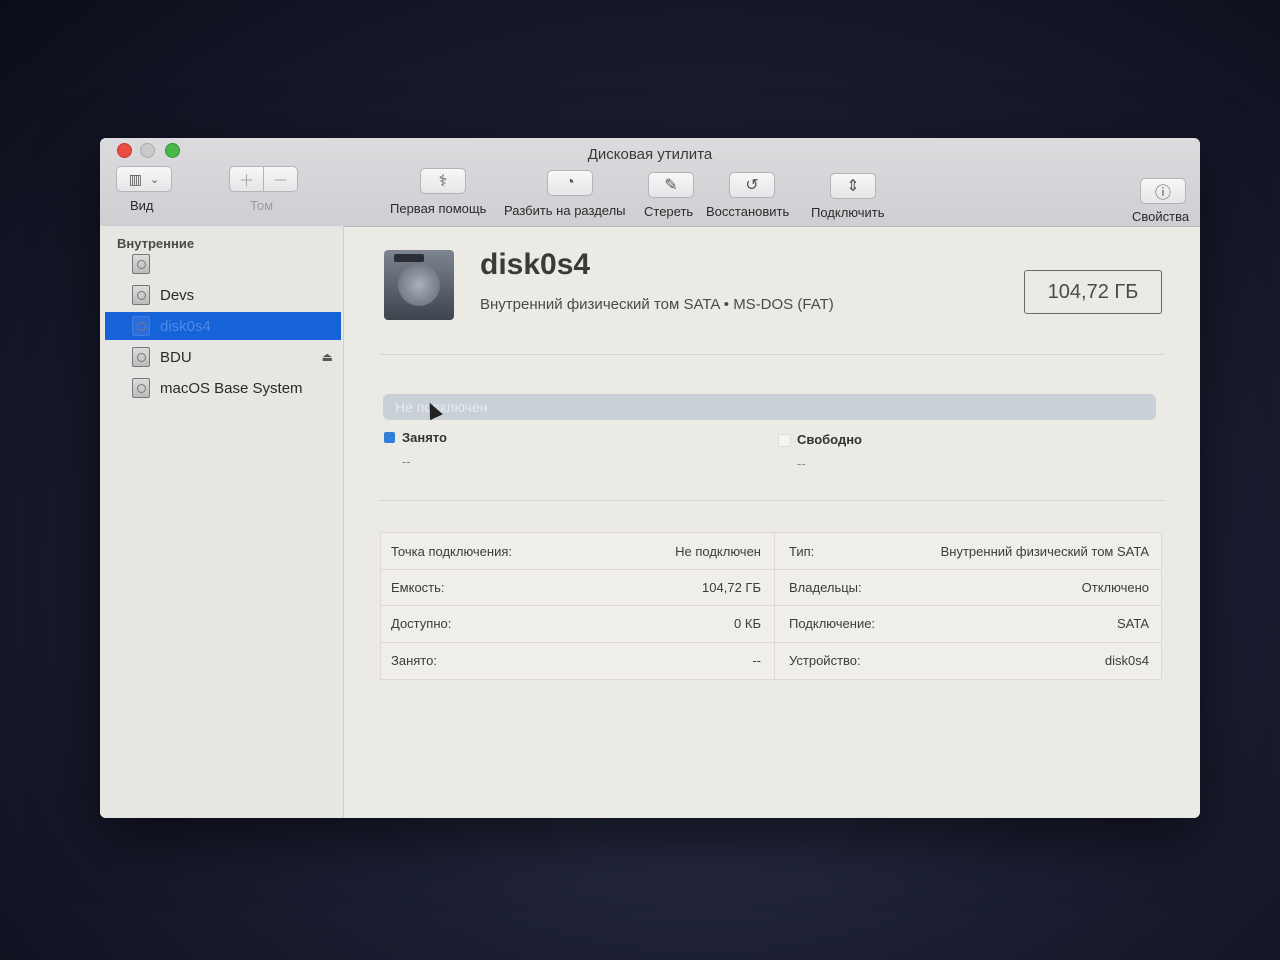 The width and height of the screenshot is (1280, 960). I want to click on info-row-type: Тип: Внутренний физический том SATA, so click(969, 551).